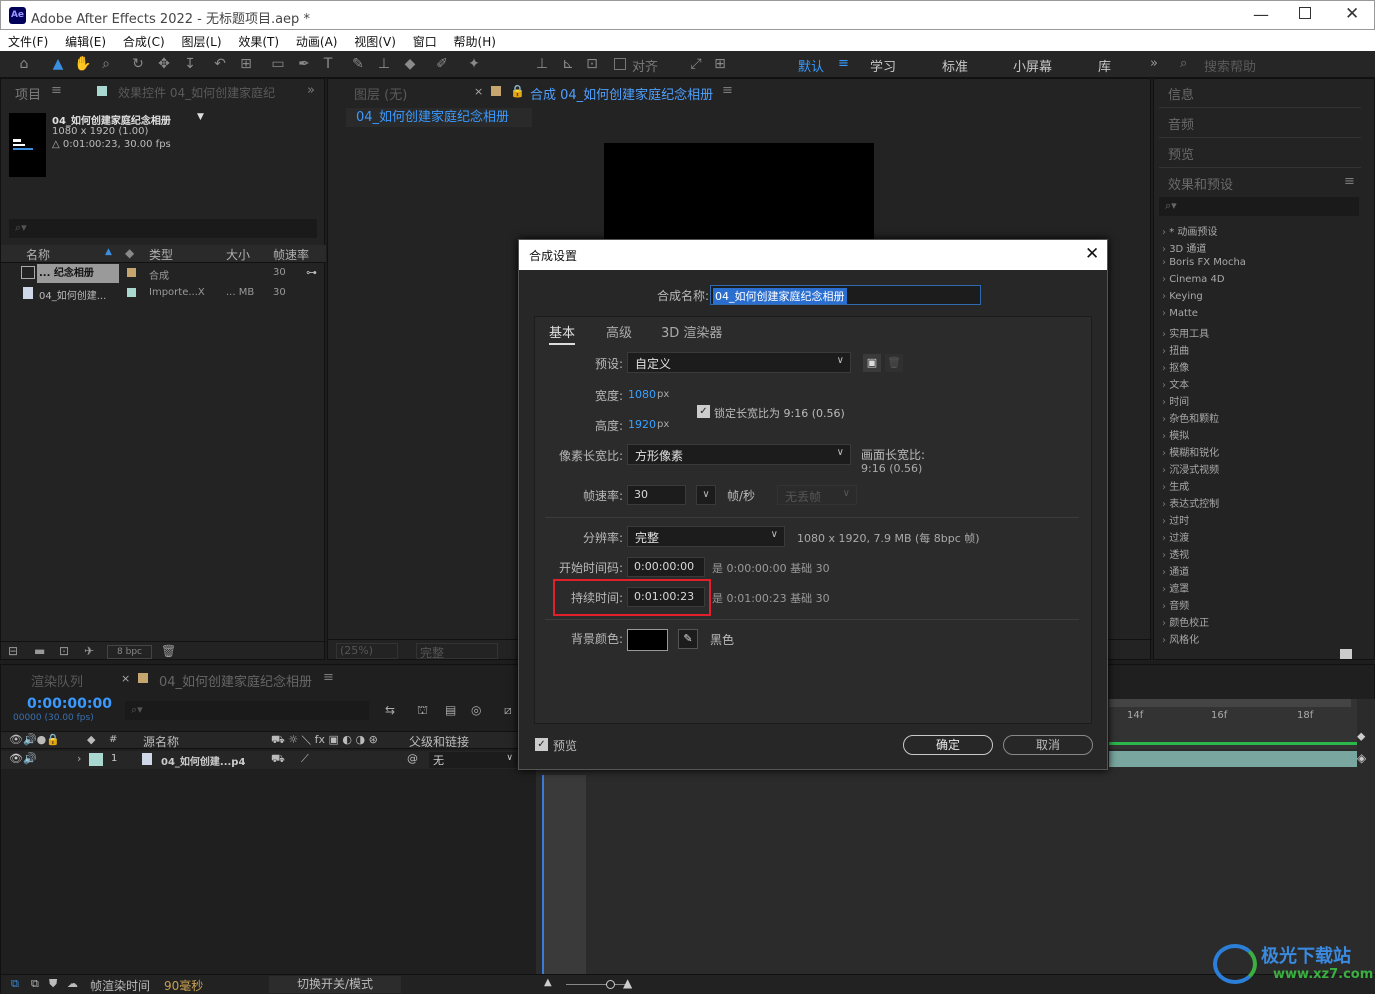  What do you see at coordinates (190, 64) in the screenshot?
I see `dolly-tool-icon: ↧` at bounding box center [190, 64].